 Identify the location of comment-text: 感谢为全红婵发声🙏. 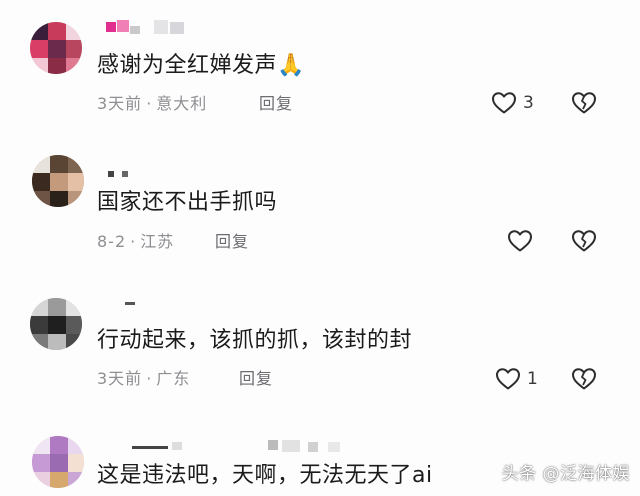
(201, 65).